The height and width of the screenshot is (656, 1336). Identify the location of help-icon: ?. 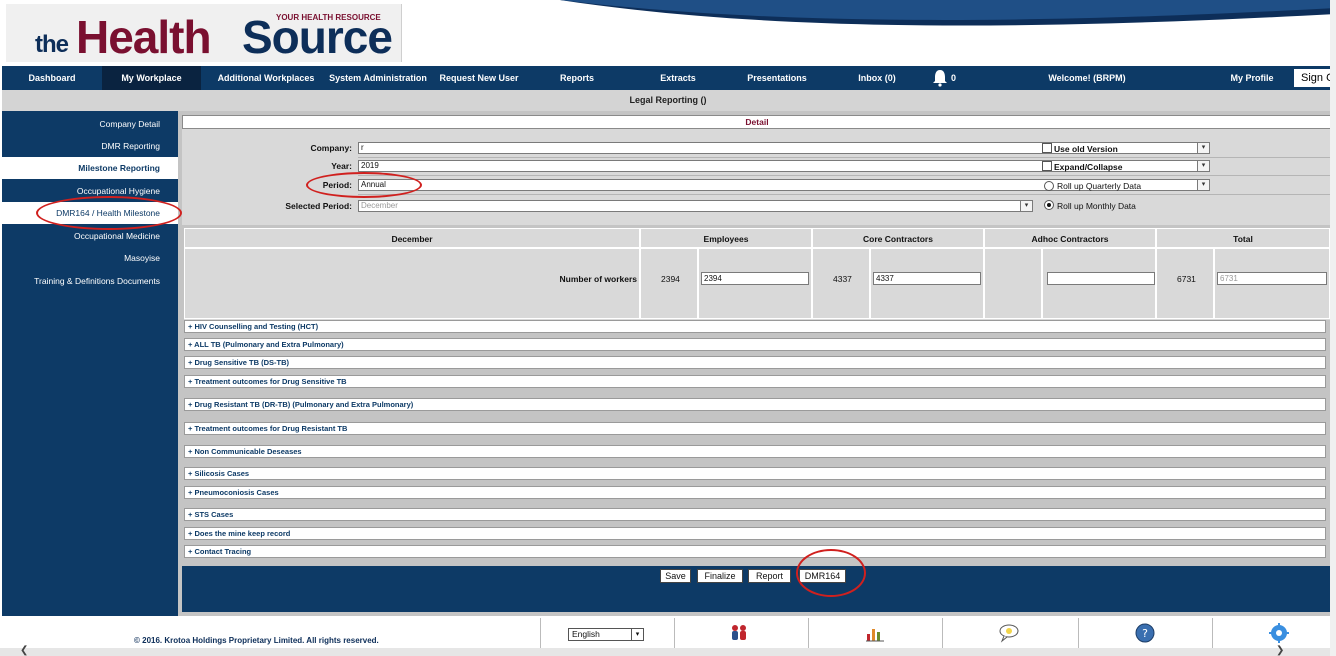
(1145, 633).